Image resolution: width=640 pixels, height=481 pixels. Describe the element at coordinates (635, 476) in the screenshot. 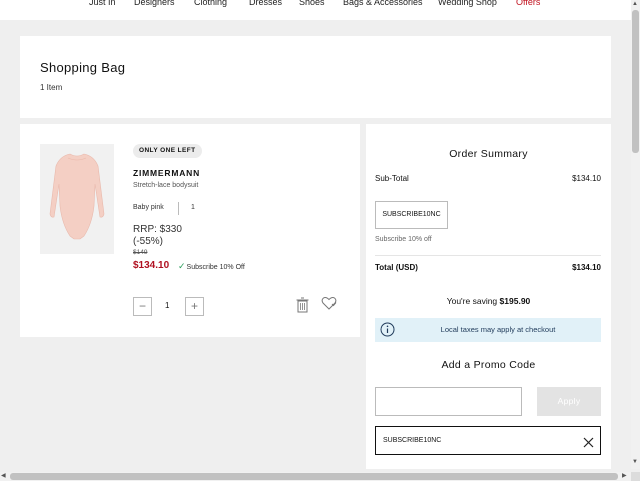

I see `scrollbar-corner` at that location.